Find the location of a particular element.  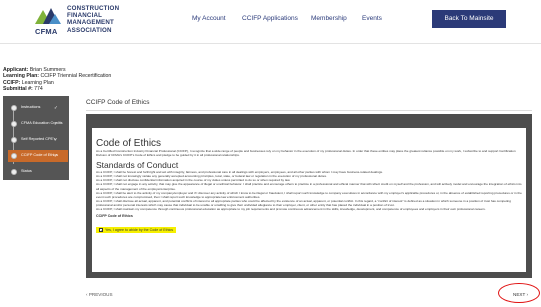

previous-button: ‹ PREVIOUS is located at coordinates (99, 294).